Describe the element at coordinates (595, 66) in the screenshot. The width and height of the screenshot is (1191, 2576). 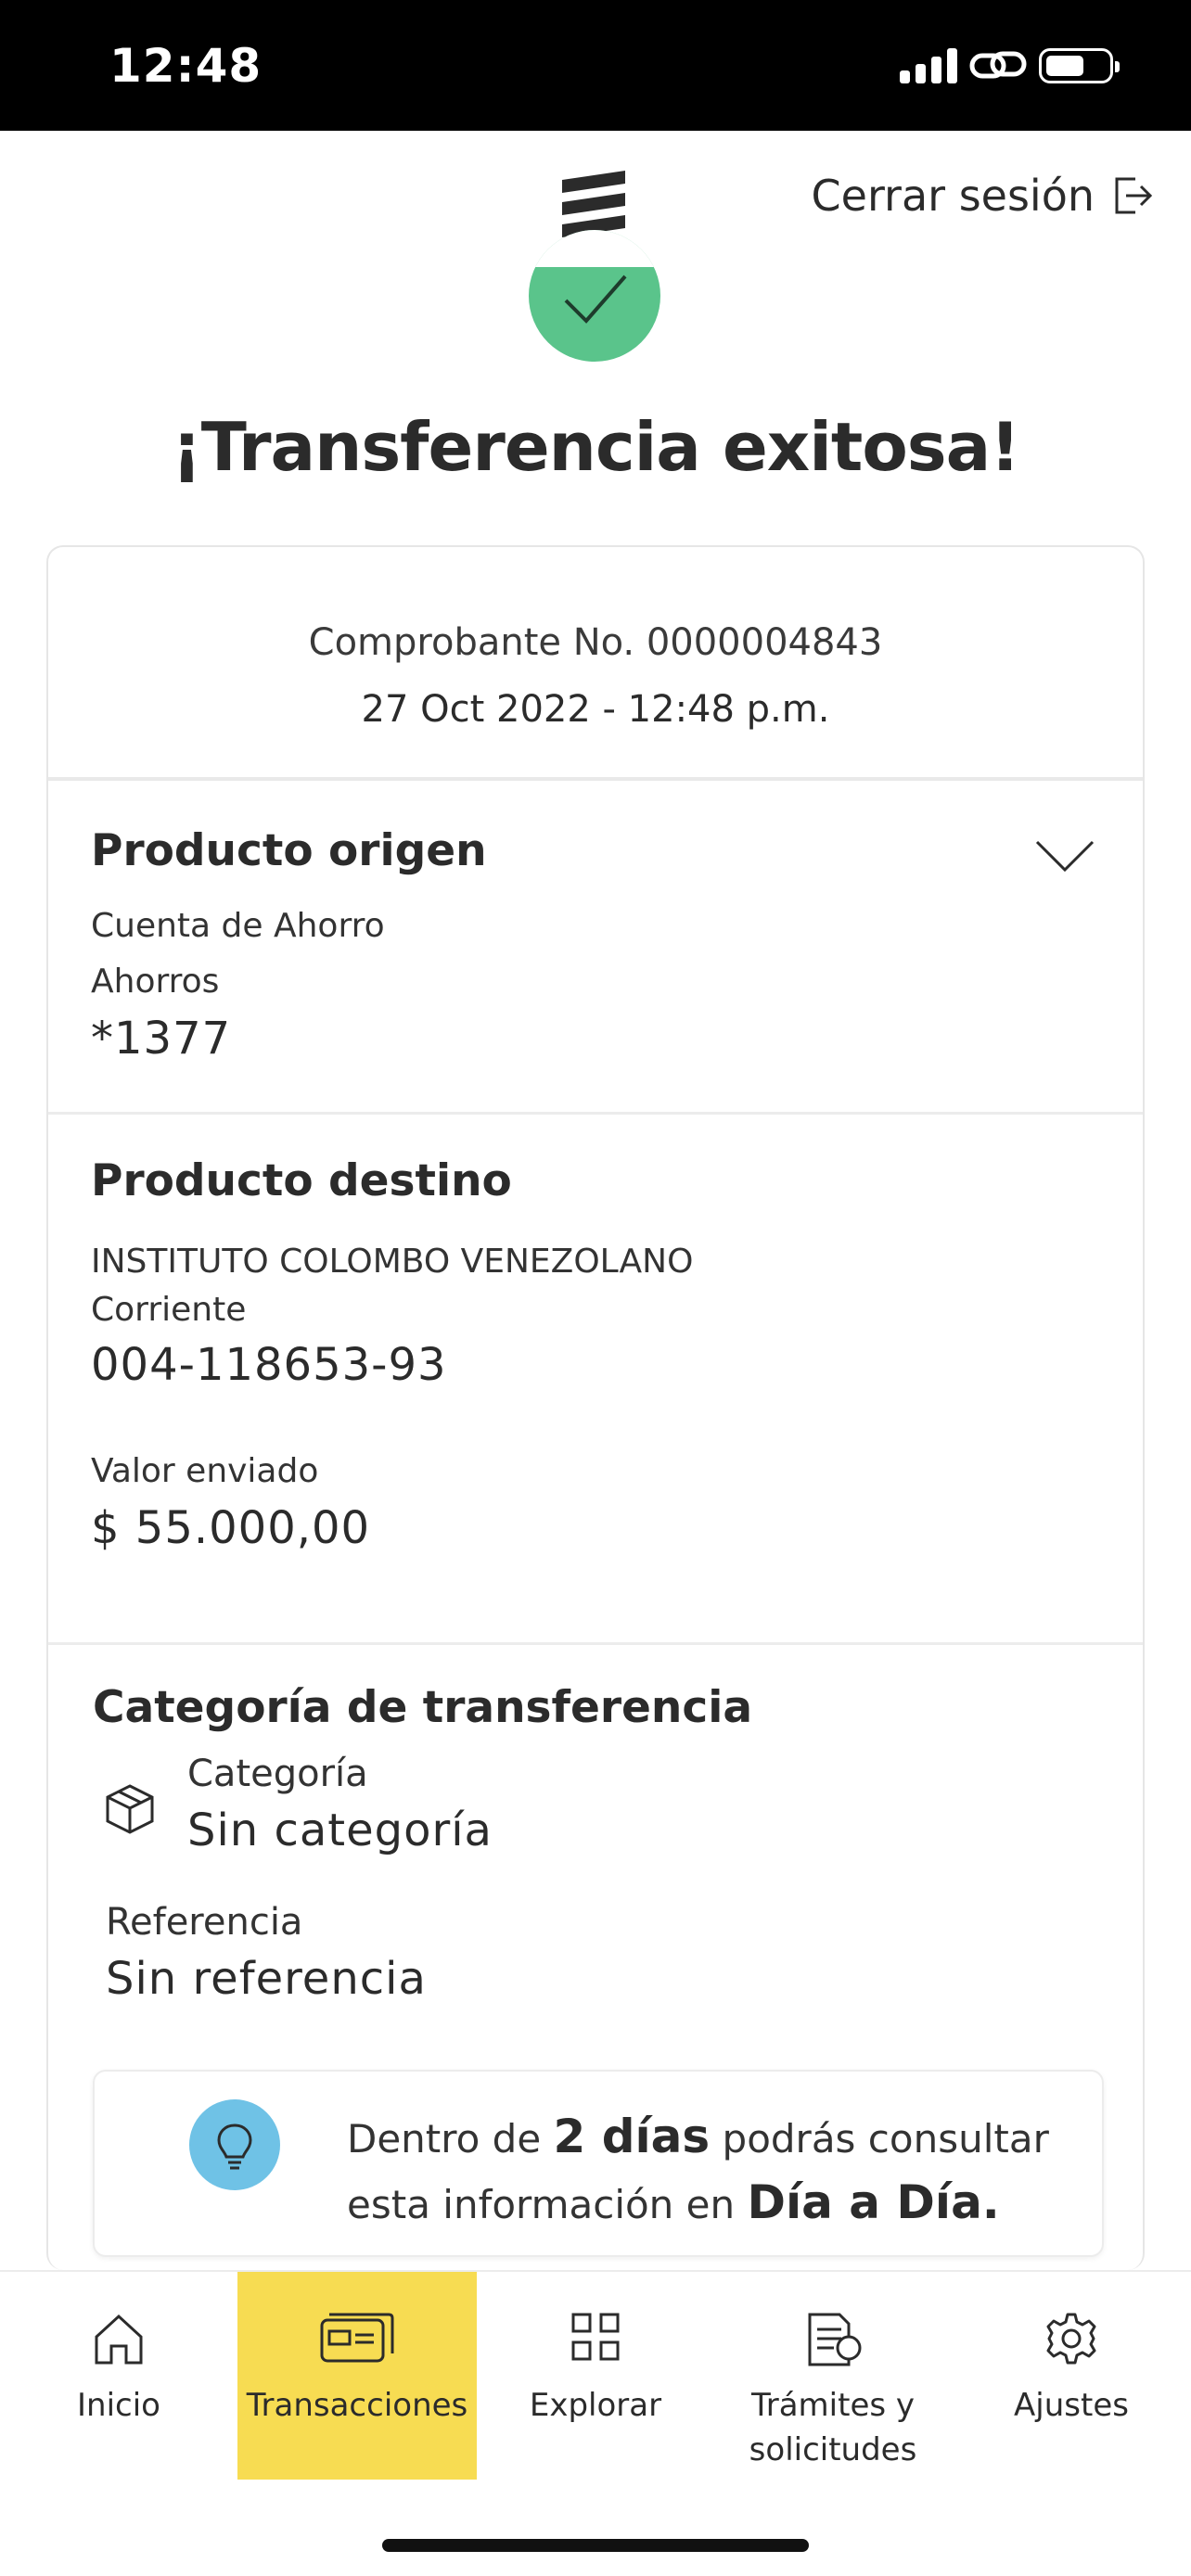
I see `status-bar: 12:48` at that location.